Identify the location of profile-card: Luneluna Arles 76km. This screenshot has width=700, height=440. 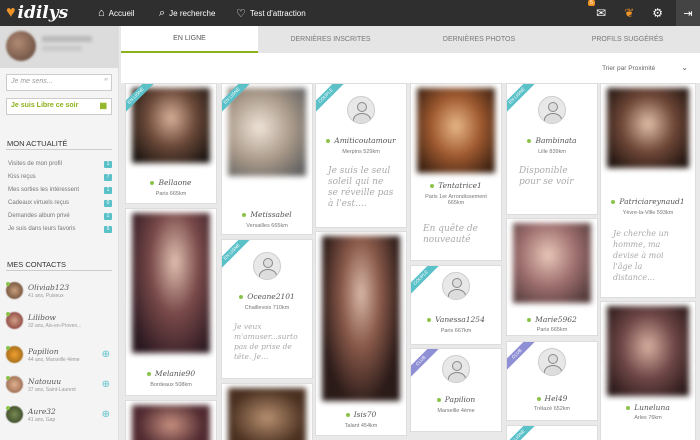
(648, 370).